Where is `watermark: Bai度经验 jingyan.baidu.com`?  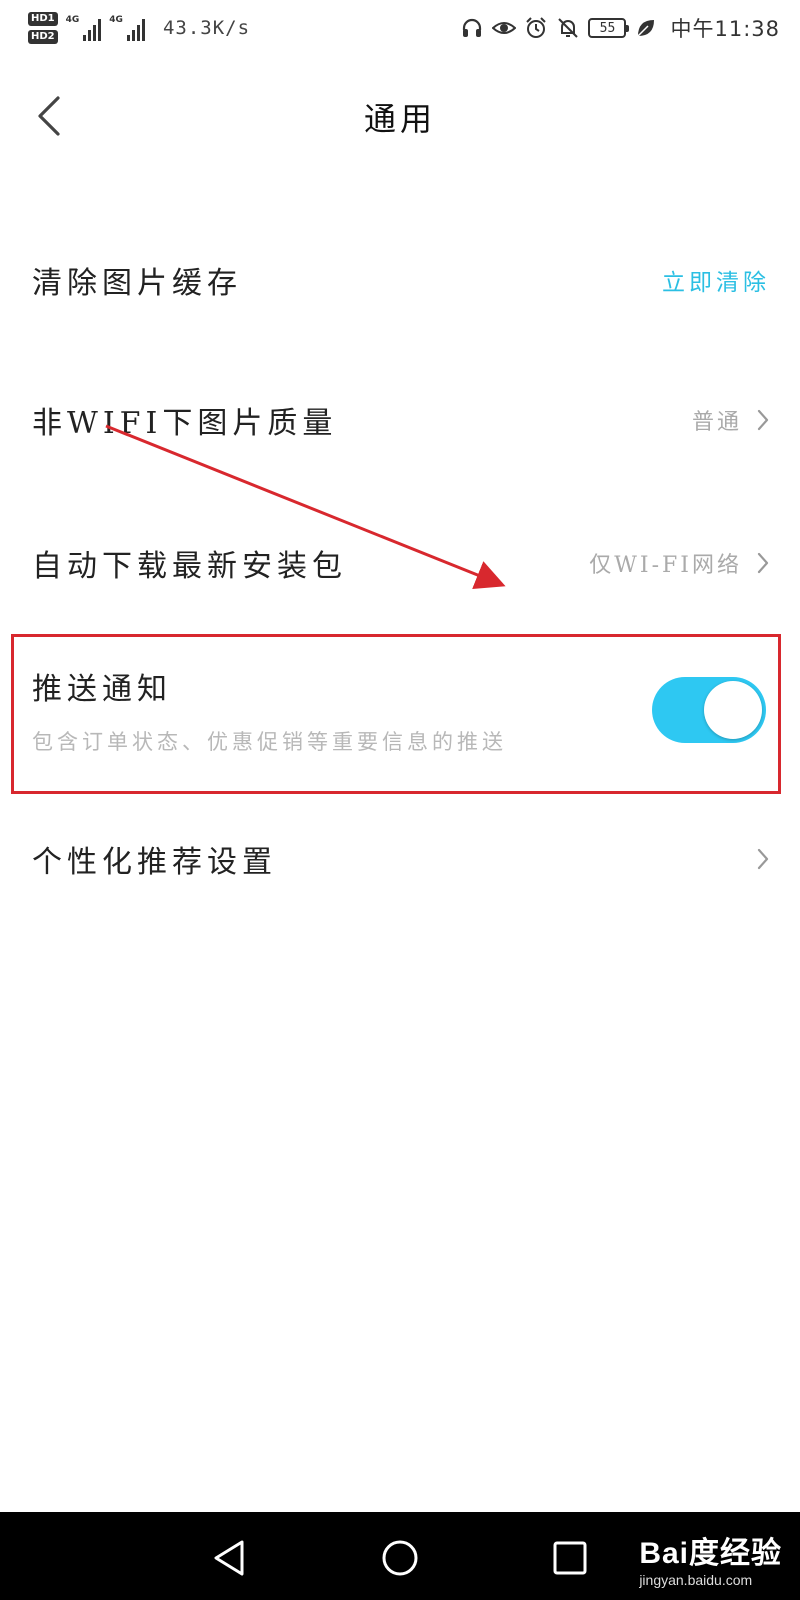 watermark: Bai度经验 jingyan.baidu.com is located at coordinates (710, 1558).